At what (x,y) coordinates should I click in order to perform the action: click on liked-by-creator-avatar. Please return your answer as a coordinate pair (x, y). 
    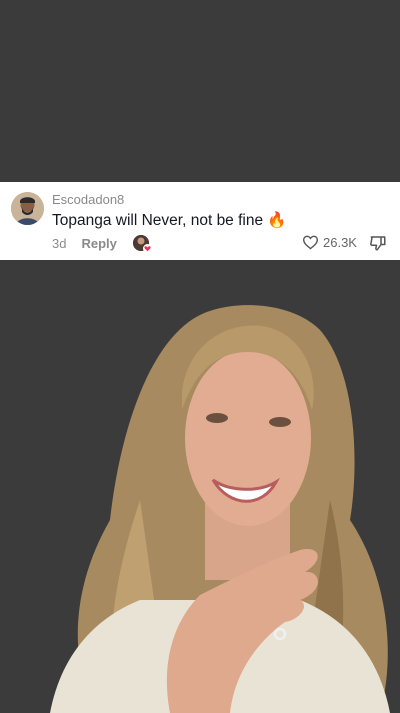
    Looking at the image, I should click on (142, 244).